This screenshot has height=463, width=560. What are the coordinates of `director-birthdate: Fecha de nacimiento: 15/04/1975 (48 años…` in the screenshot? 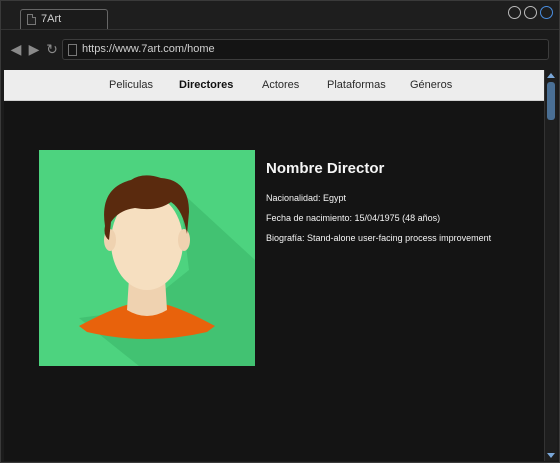 It's located at (353, 218).